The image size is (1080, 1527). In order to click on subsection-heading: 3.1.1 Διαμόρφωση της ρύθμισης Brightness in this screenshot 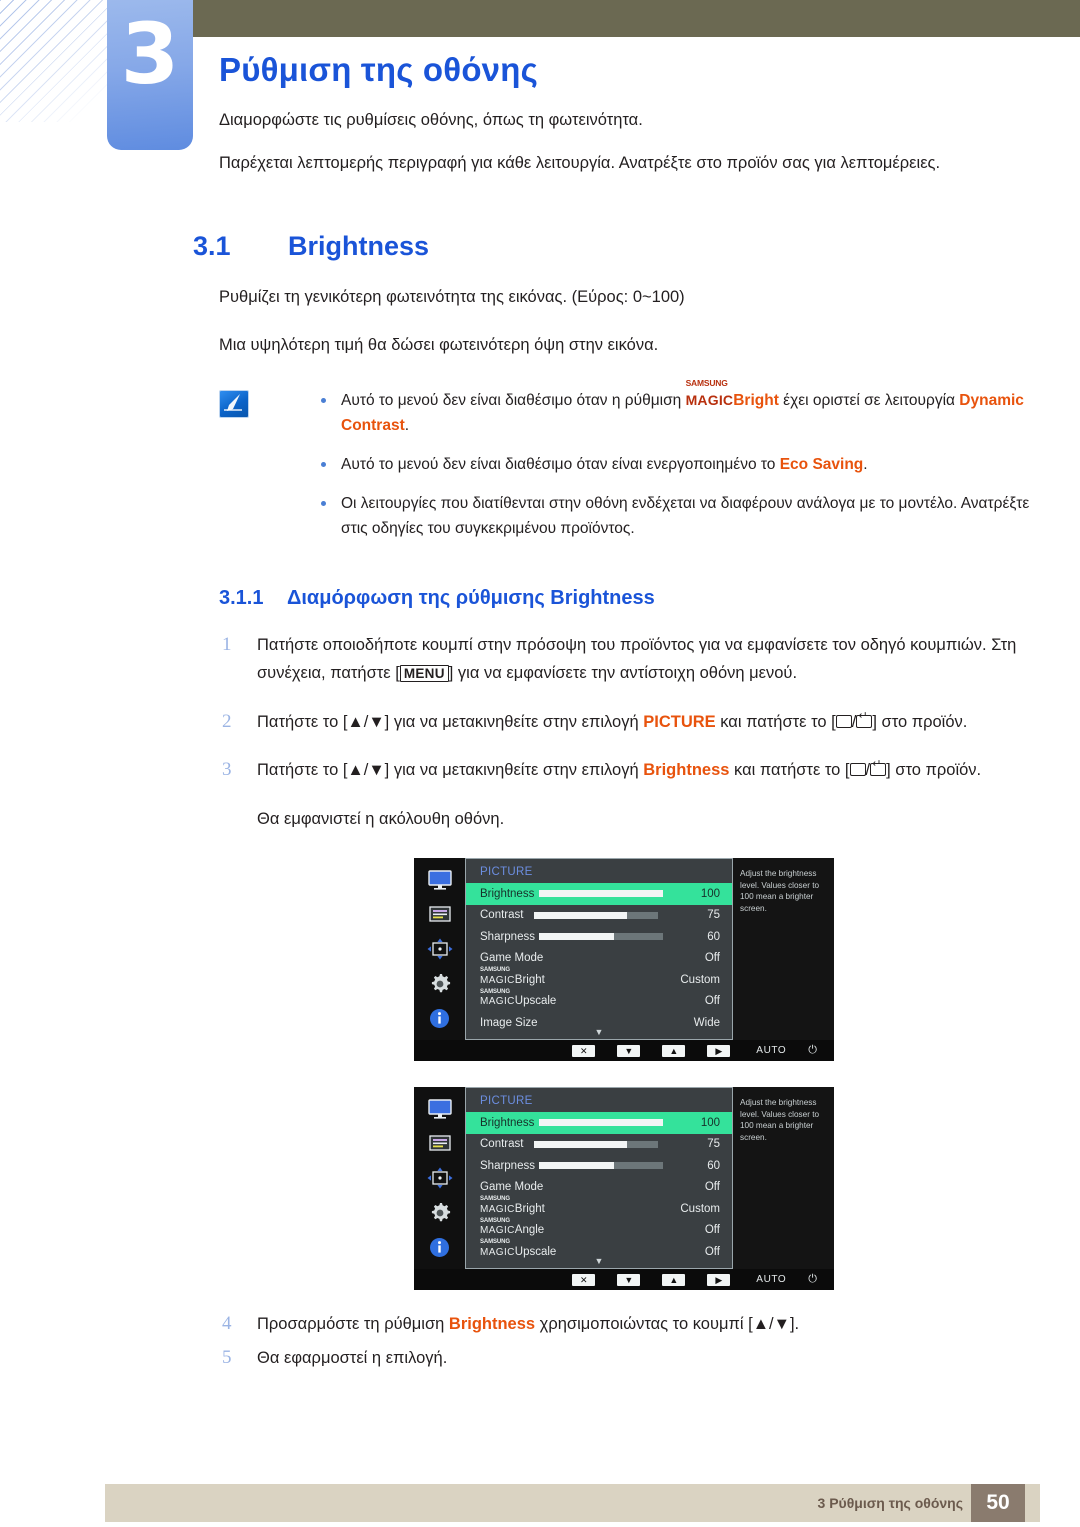, I will do `click(628, 598)`.